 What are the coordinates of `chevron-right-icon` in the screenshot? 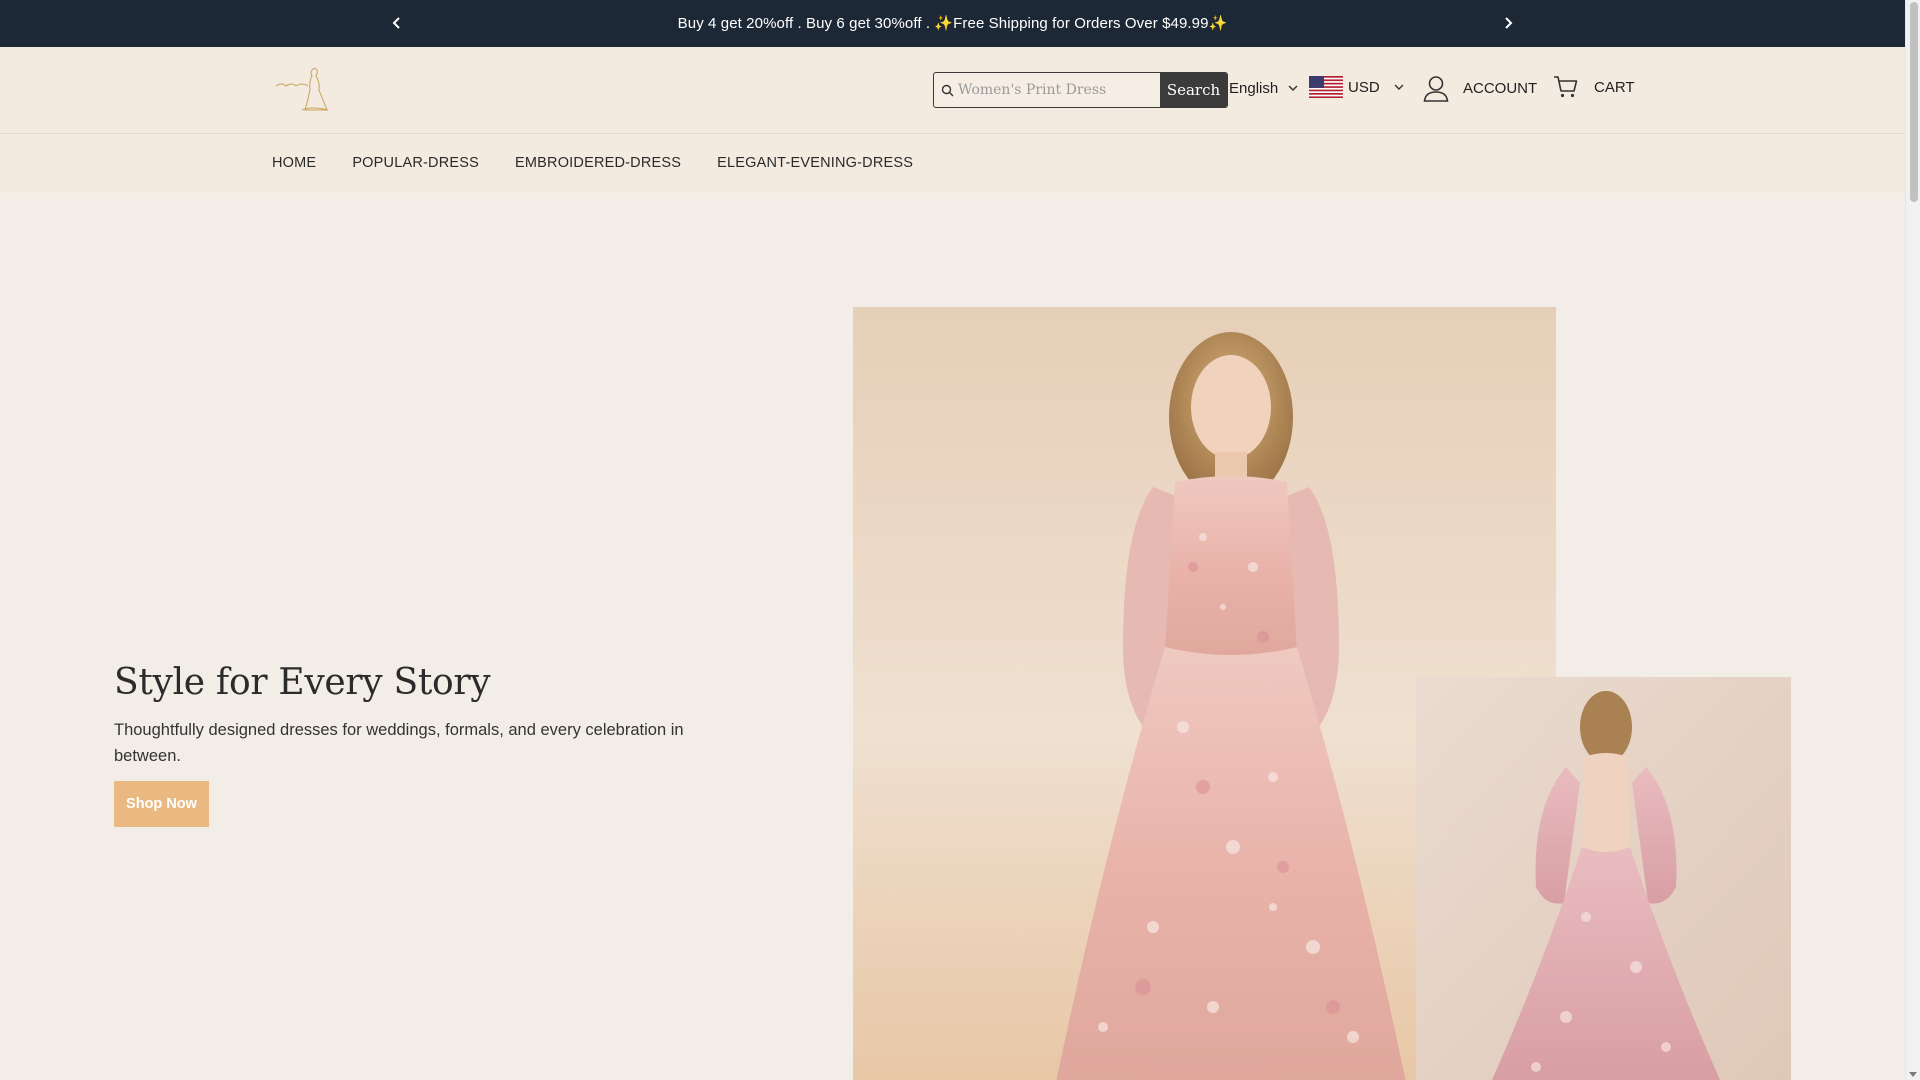 It's located at (1509, 23).